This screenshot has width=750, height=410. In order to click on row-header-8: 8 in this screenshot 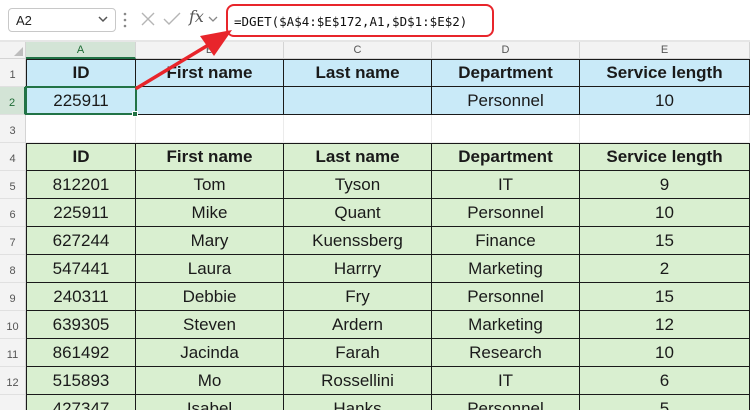, I will do `click(13, 269)`.